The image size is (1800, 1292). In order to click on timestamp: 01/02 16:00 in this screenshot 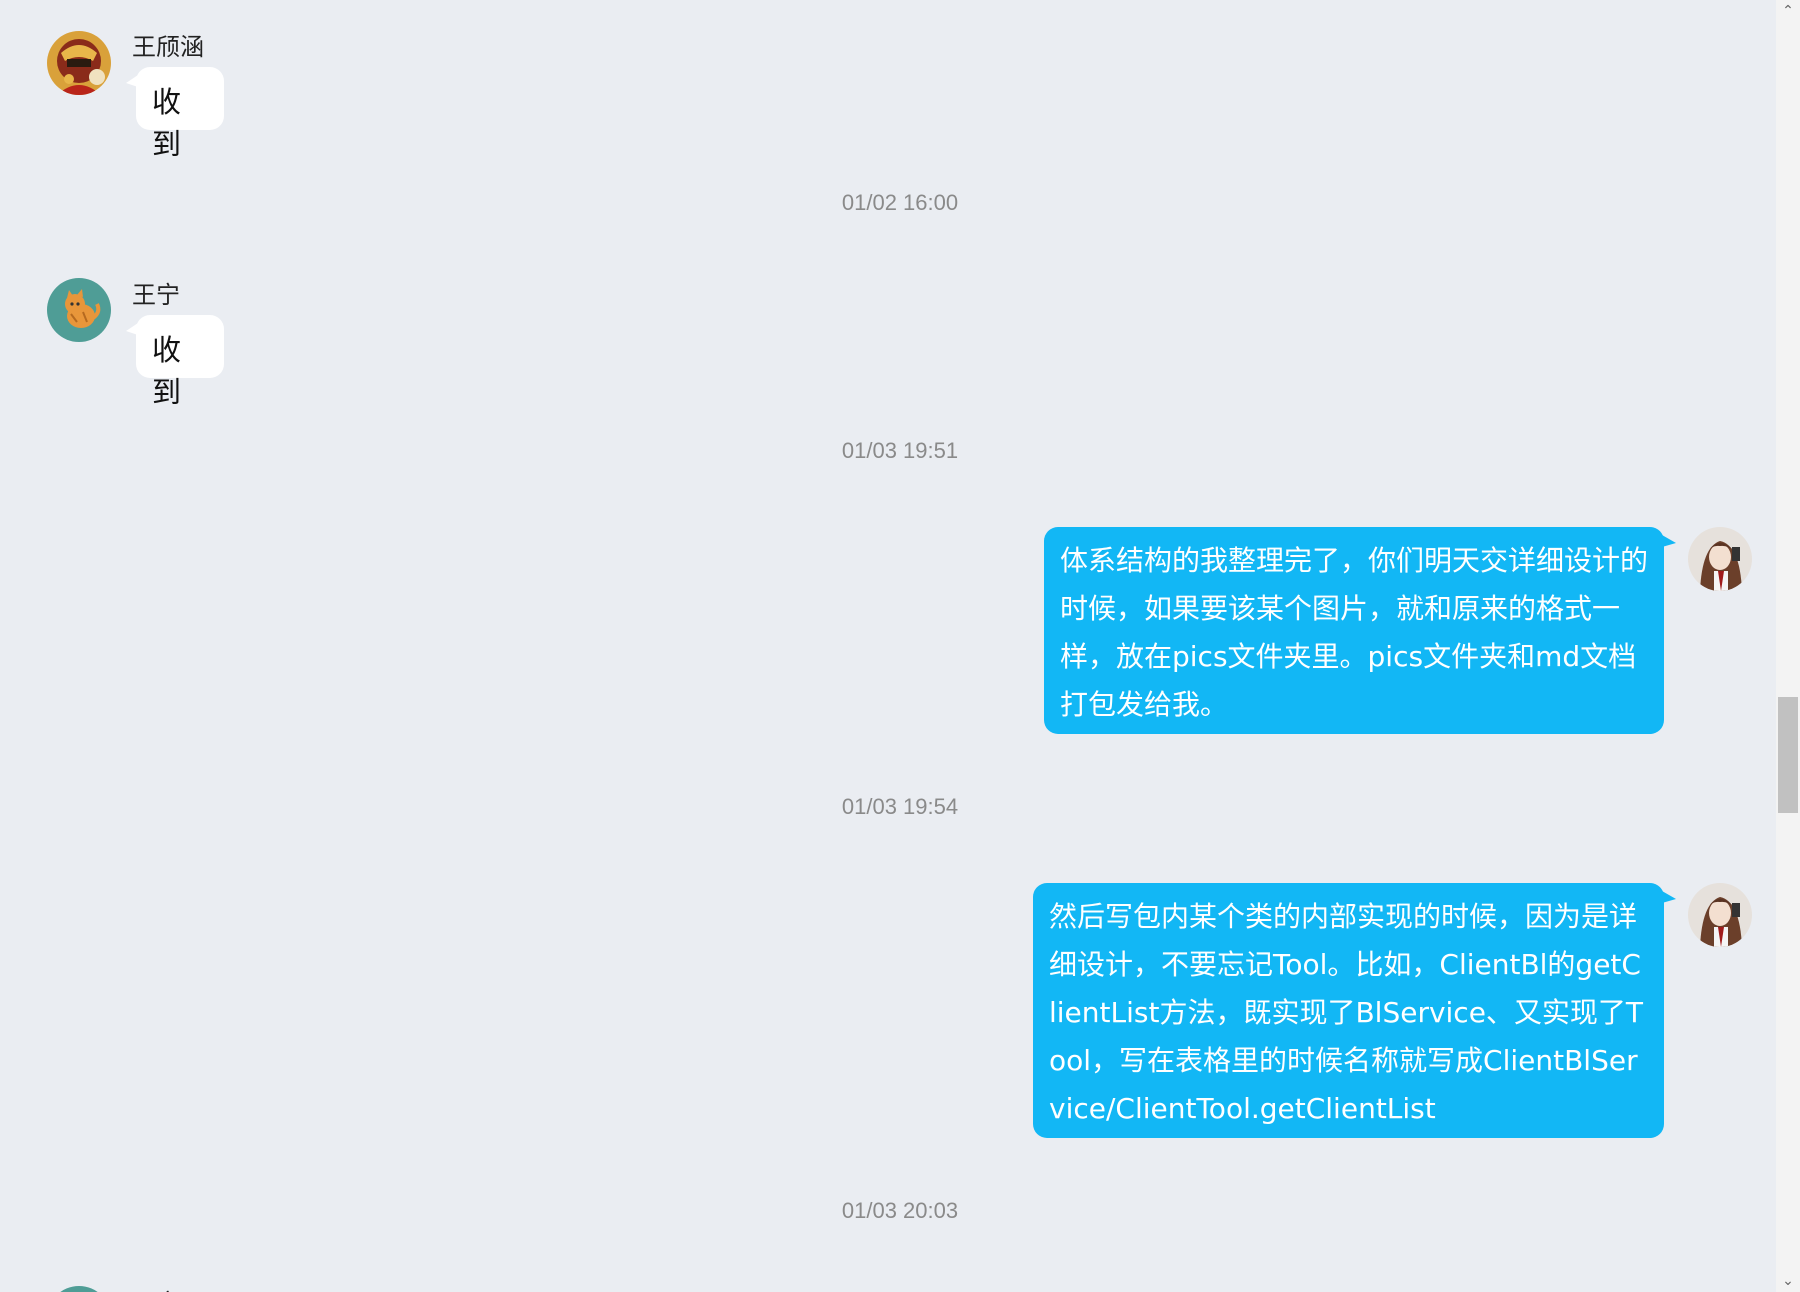, I will do `click(900, 202)`.